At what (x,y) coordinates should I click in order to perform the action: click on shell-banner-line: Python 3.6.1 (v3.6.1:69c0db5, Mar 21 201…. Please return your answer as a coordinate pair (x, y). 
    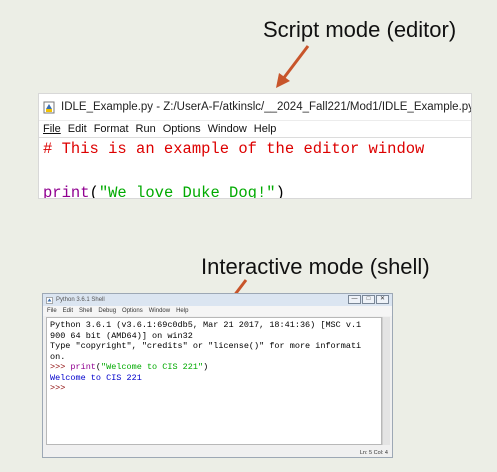
    Looking at the image, I should click on (206, 325).